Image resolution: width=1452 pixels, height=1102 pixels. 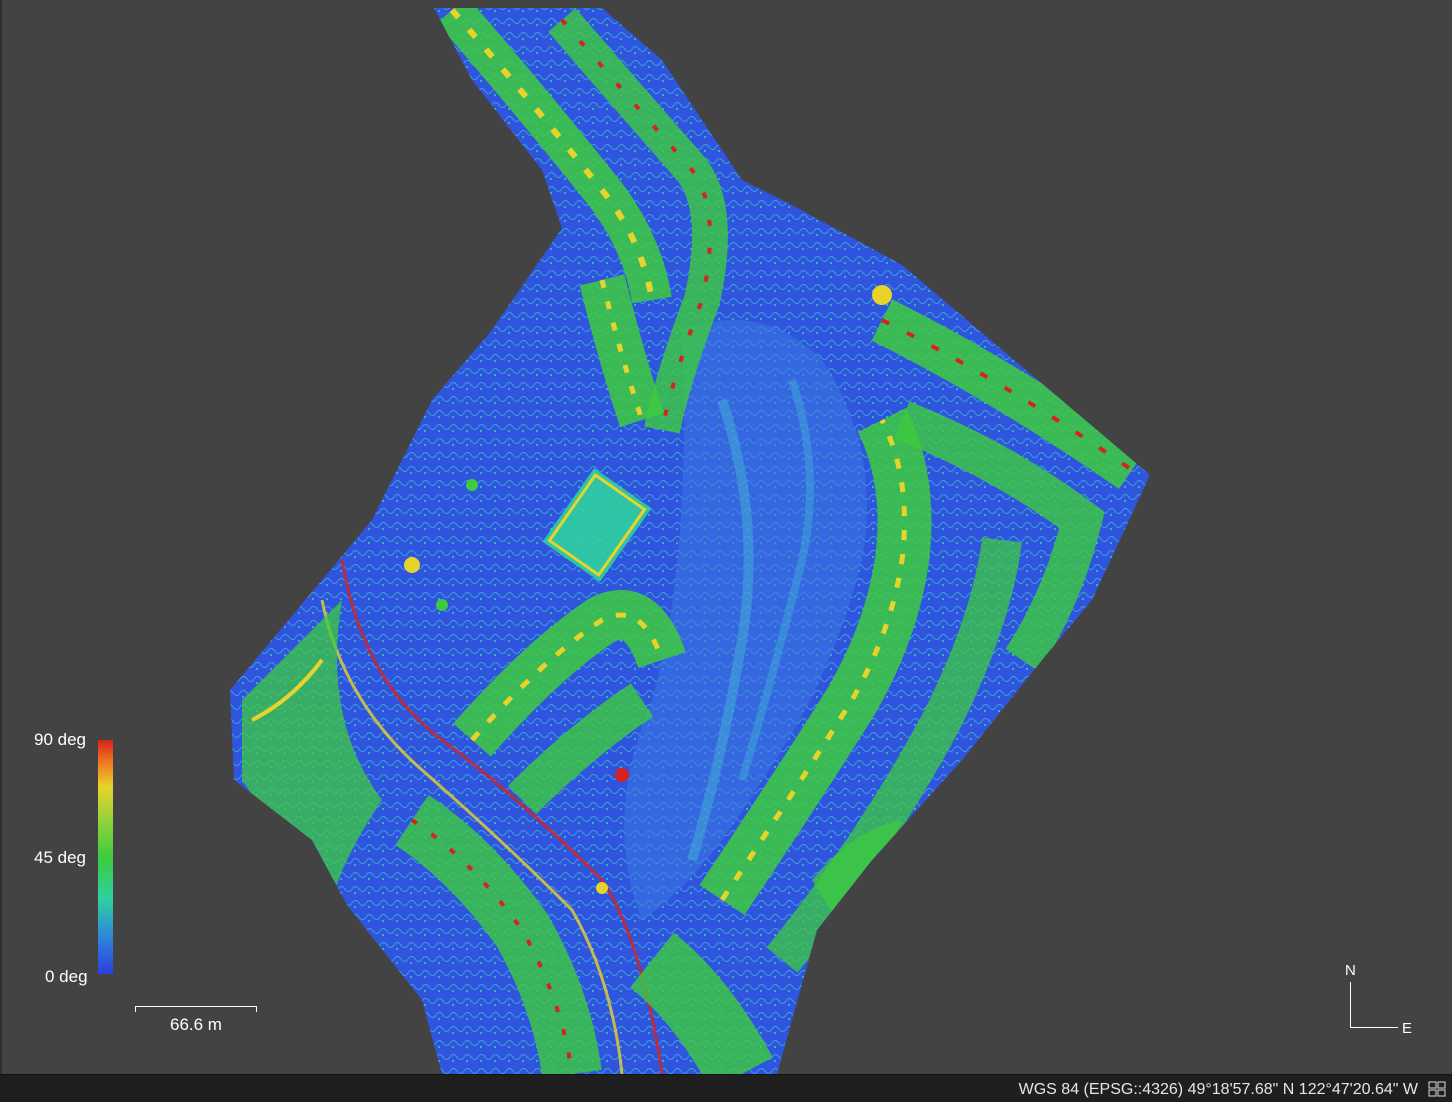 What do you see at coordinates (196, 1024) in the screenshot?
I see `scale-bar-label: 66.6 m` at bounding box center [196, 1024].